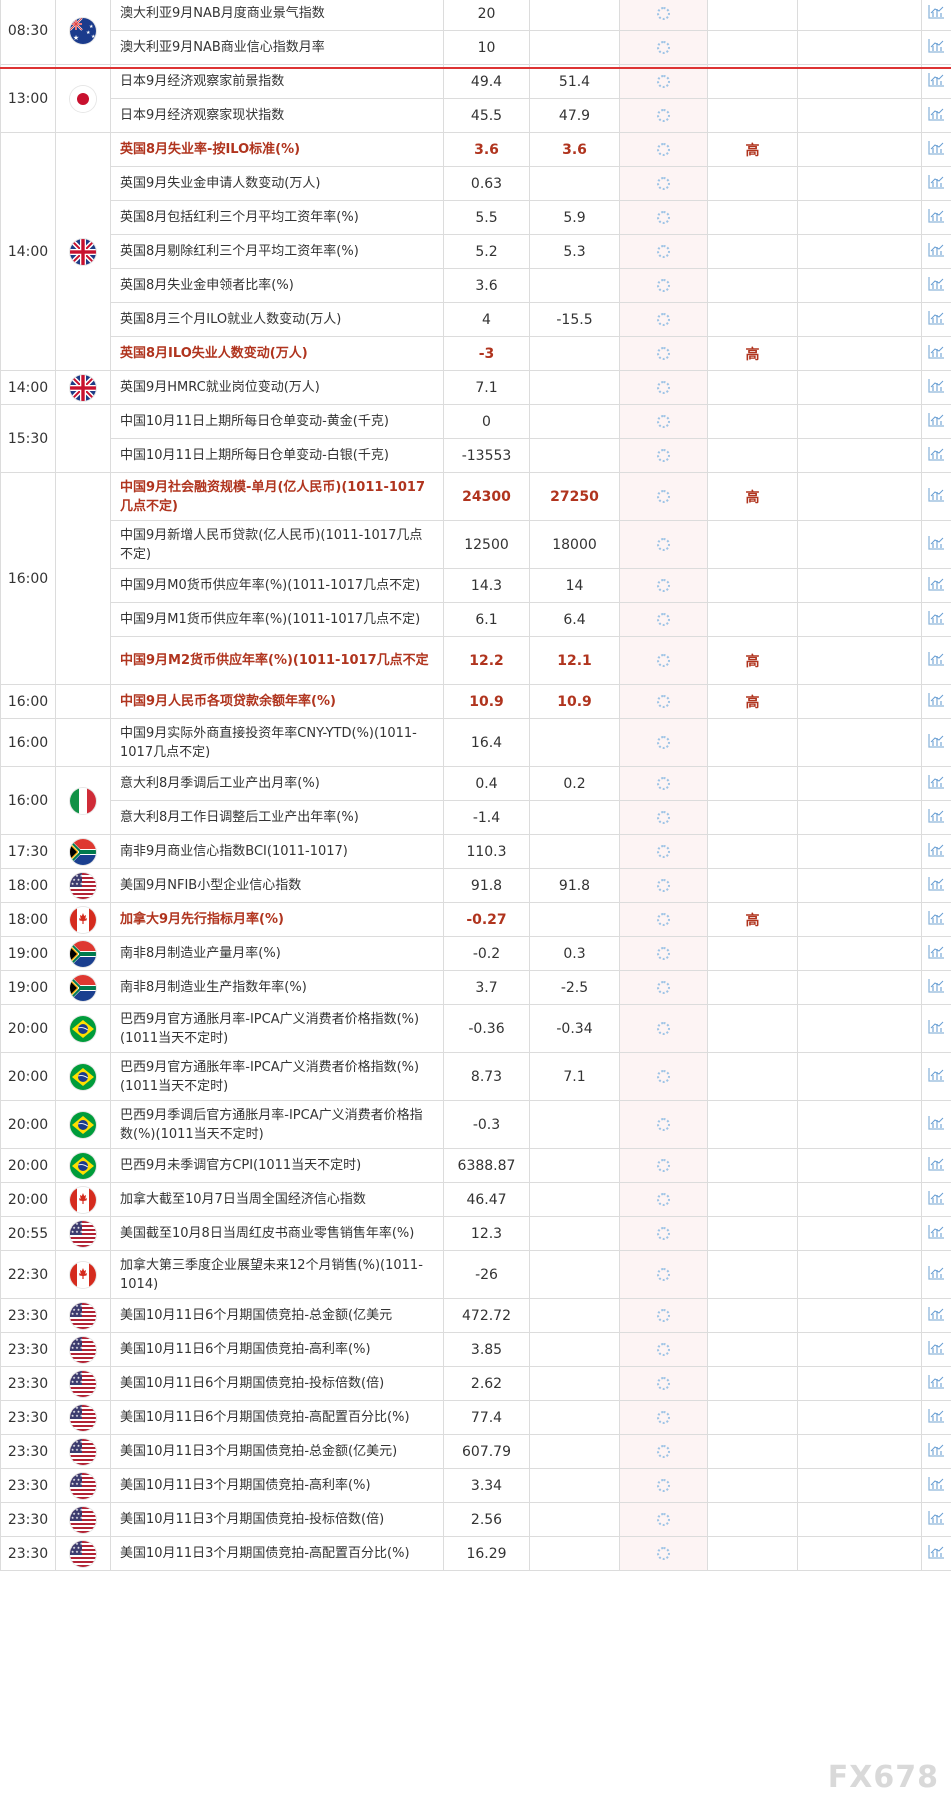 The width and height of the screenshot is (951, 1805). What do you see at coordinates (476, 619) in the screenshot?
I see `calendar-row: 中国9月M1货币供应年率(%)(1011-1017几点不定) 6.1 6.4` at bounding box center [476, 619].